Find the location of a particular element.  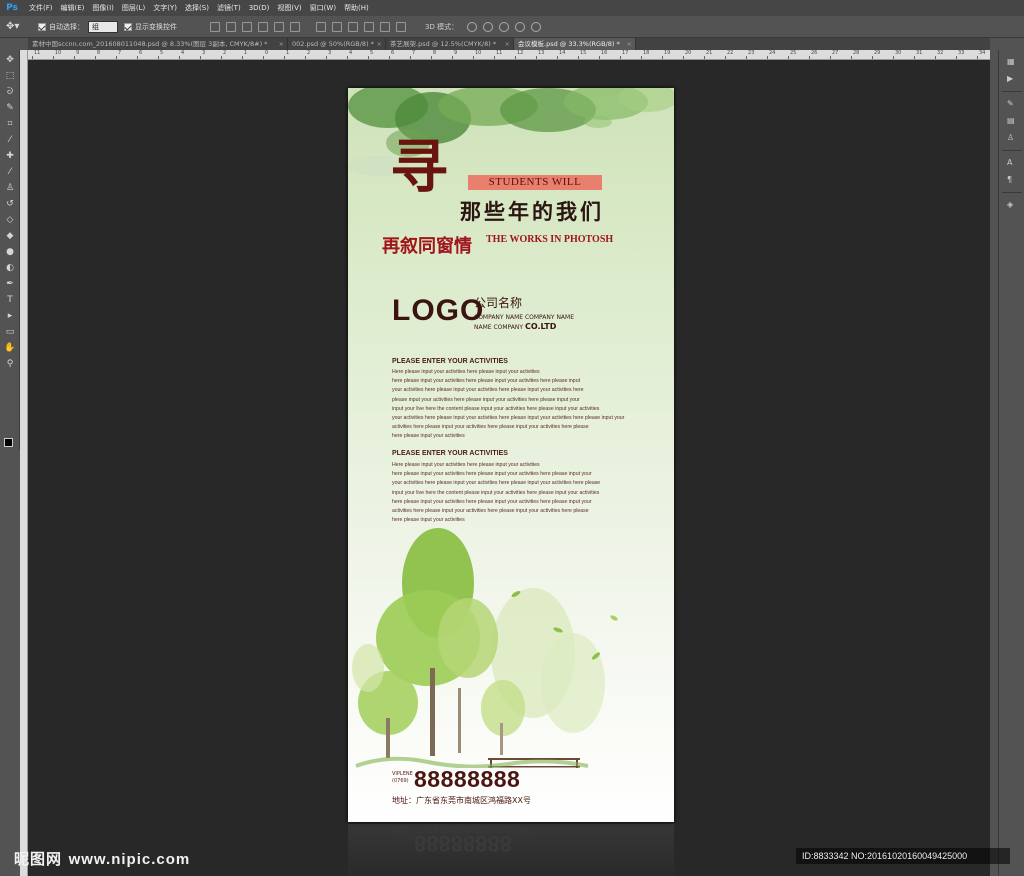

healing-brush-tool-icon: ✚ is located at coordinates (10, 156).